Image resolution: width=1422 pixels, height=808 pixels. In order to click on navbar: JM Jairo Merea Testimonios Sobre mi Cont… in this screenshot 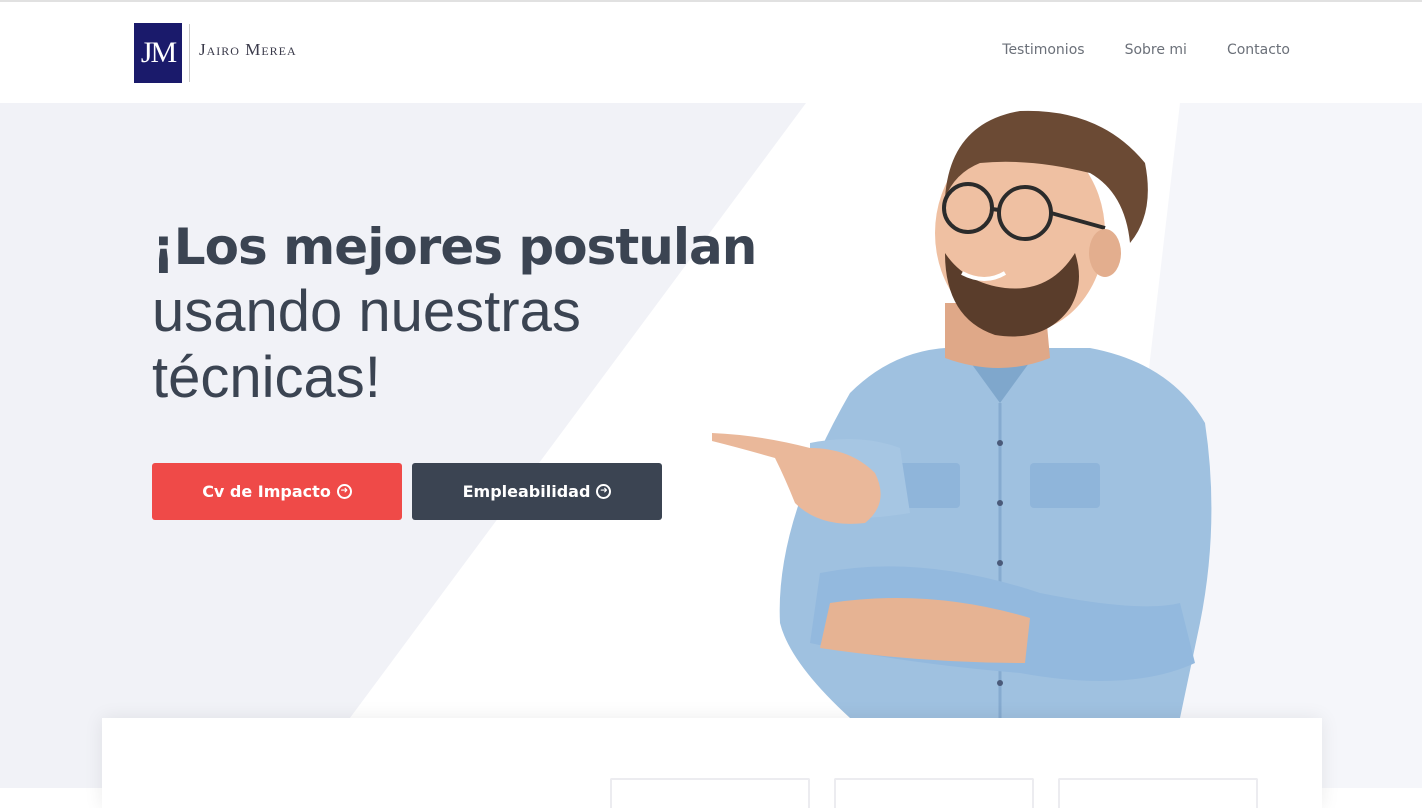, I will do `click(711, 52)`.